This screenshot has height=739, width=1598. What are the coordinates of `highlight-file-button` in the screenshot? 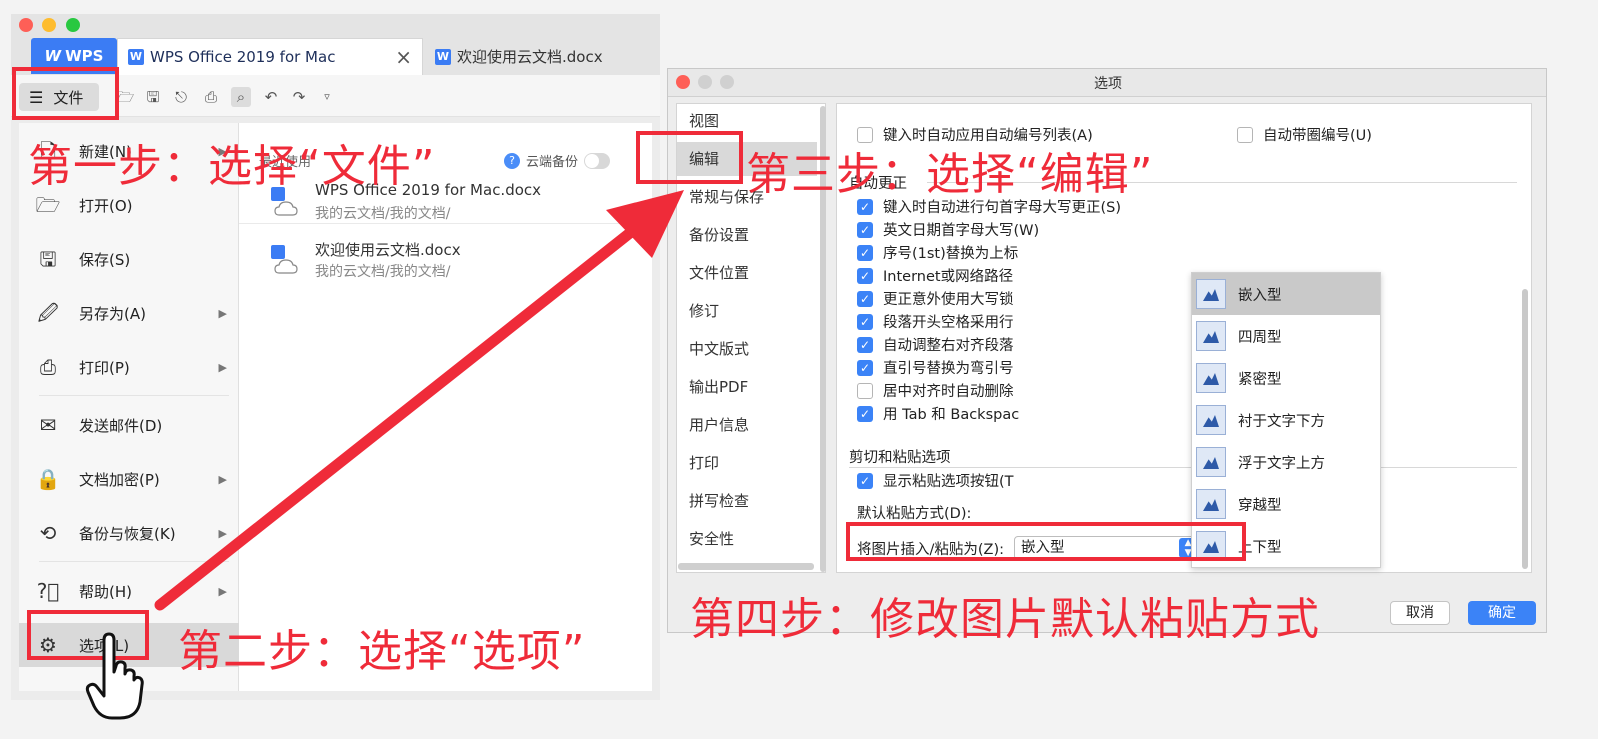 It's located at (65, 93).